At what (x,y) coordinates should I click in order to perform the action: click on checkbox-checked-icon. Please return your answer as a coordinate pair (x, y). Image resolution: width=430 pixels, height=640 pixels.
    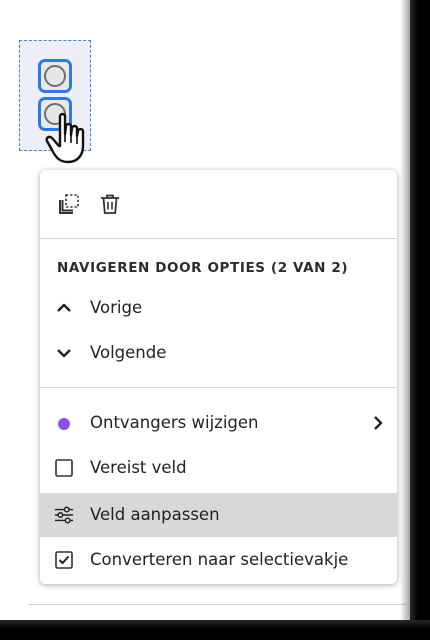
    Looking at the image, I should click on (64, 560).